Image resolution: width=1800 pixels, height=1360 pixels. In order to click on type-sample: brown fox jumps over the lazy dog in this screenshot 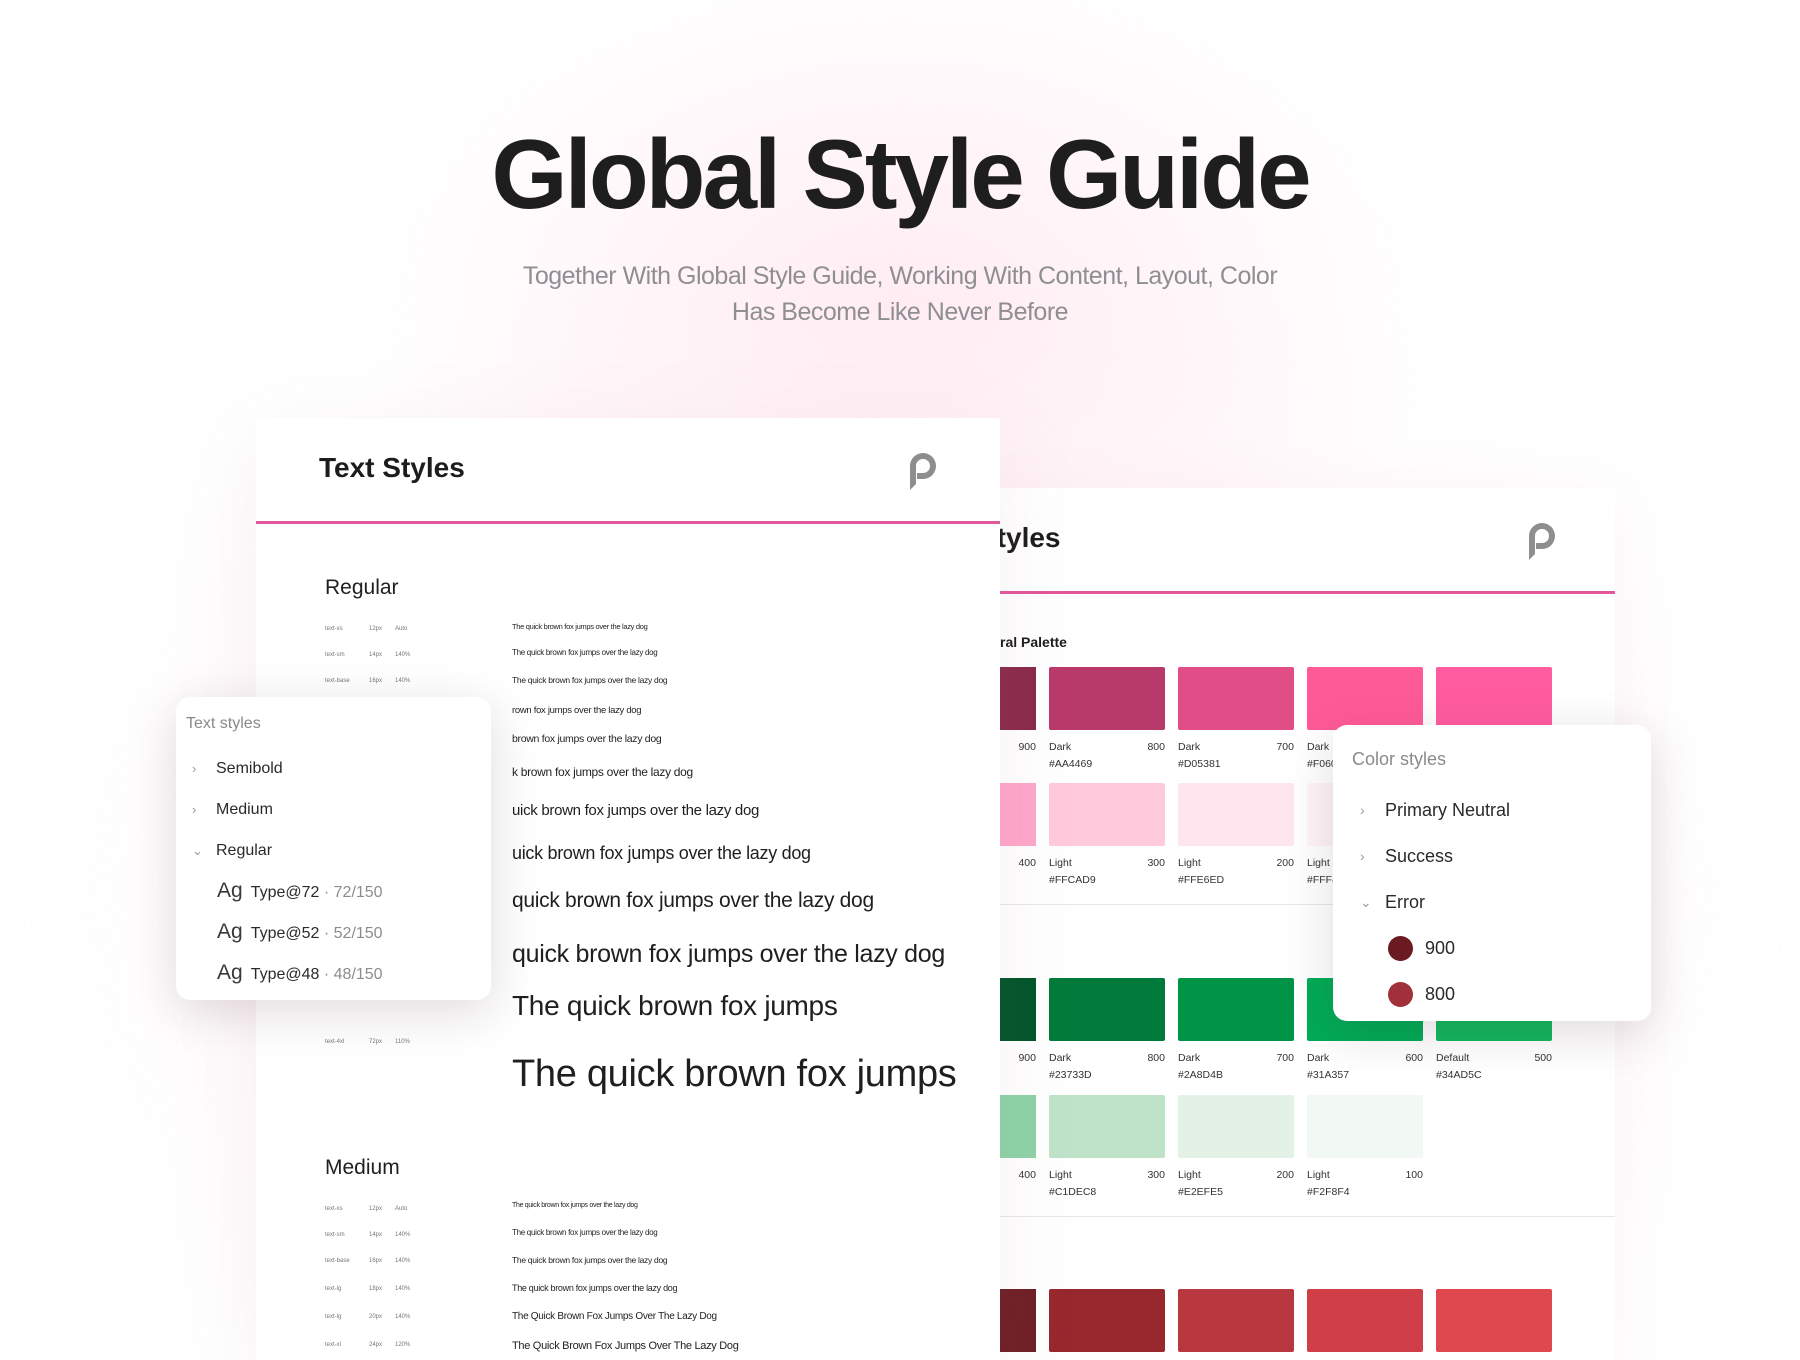, I will do `click(587, 739)`.